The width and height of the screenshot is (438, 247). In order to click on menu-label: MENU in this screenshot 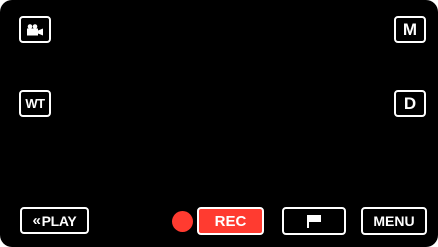, I will do `click(394, 221)`.